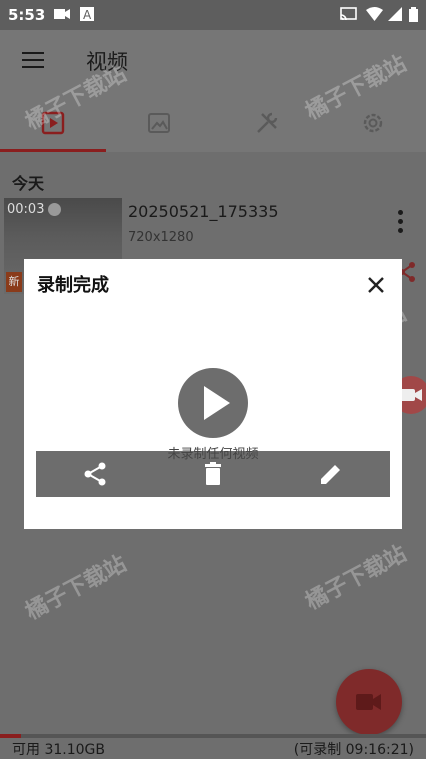 The image size is (426, 759). Describe the element at coordinates (413, 14) in the screenshot. I see `battery-icon` at that location.